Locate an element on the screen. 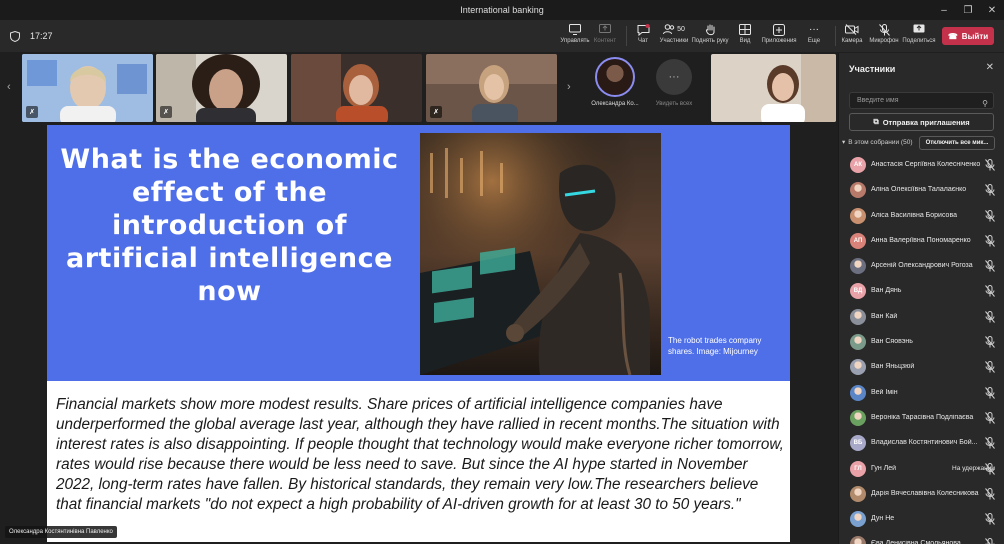 This screenshot has width=1004, height=544. share-screen-icon is located at coordinates (919, 29).